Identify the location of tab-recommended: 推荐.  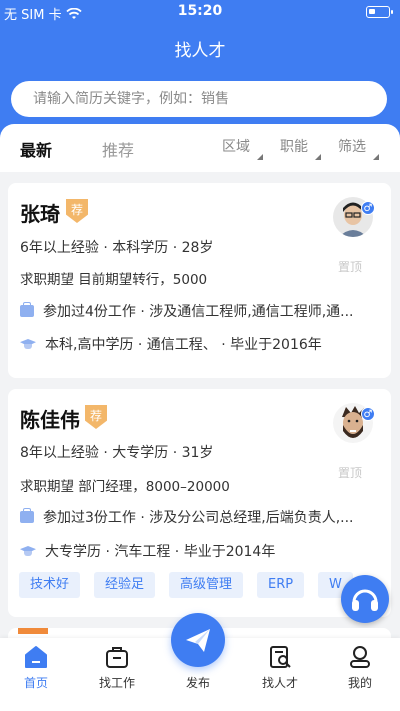
(118, 149).